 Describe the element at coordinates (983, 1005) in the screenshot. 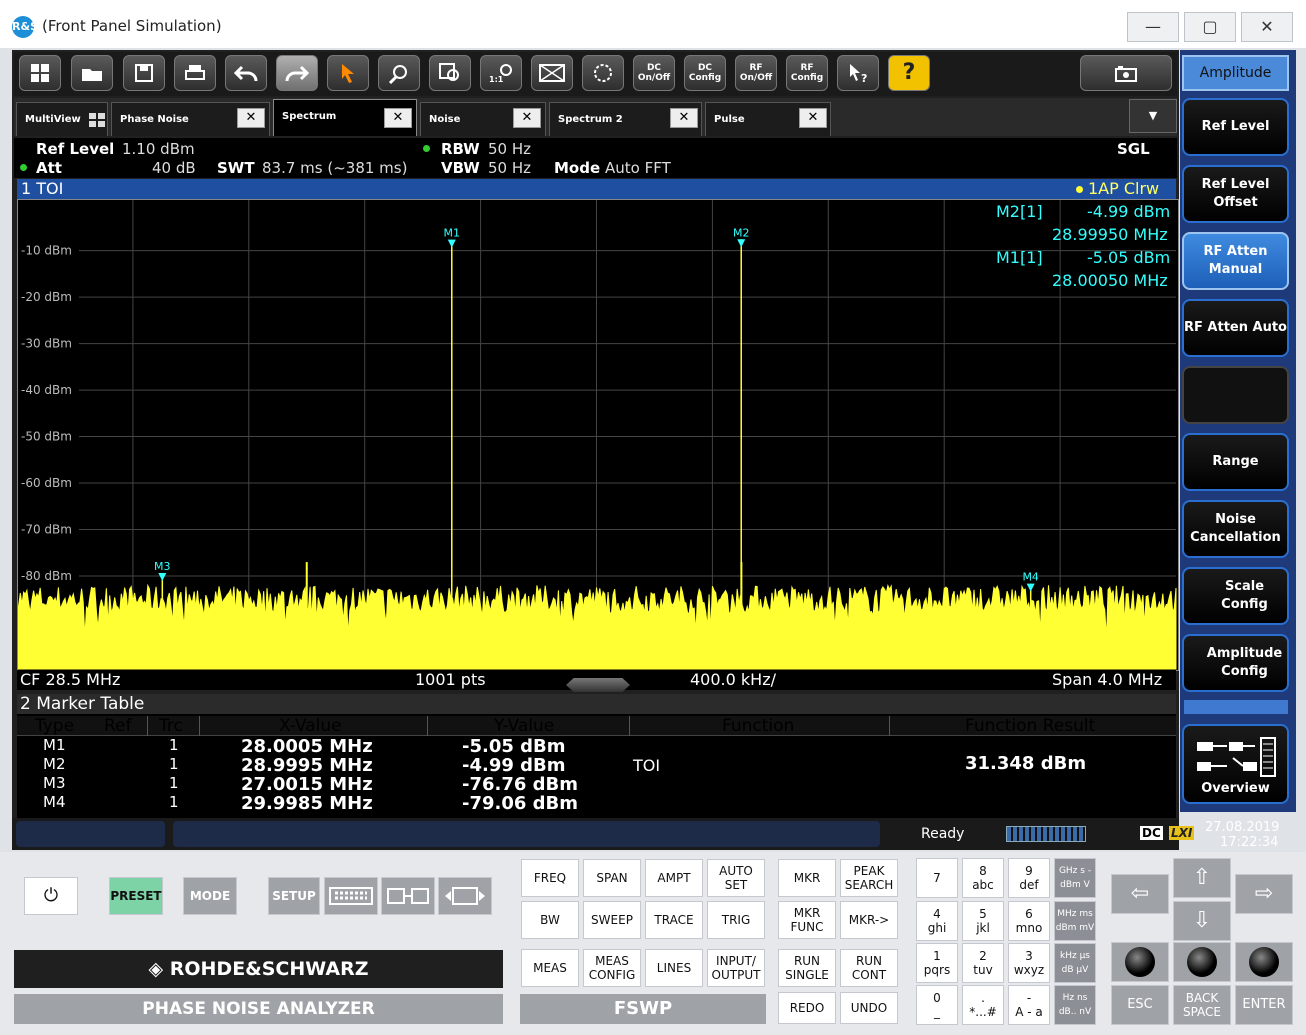

I see `numpad-key: . *...#` at that location.